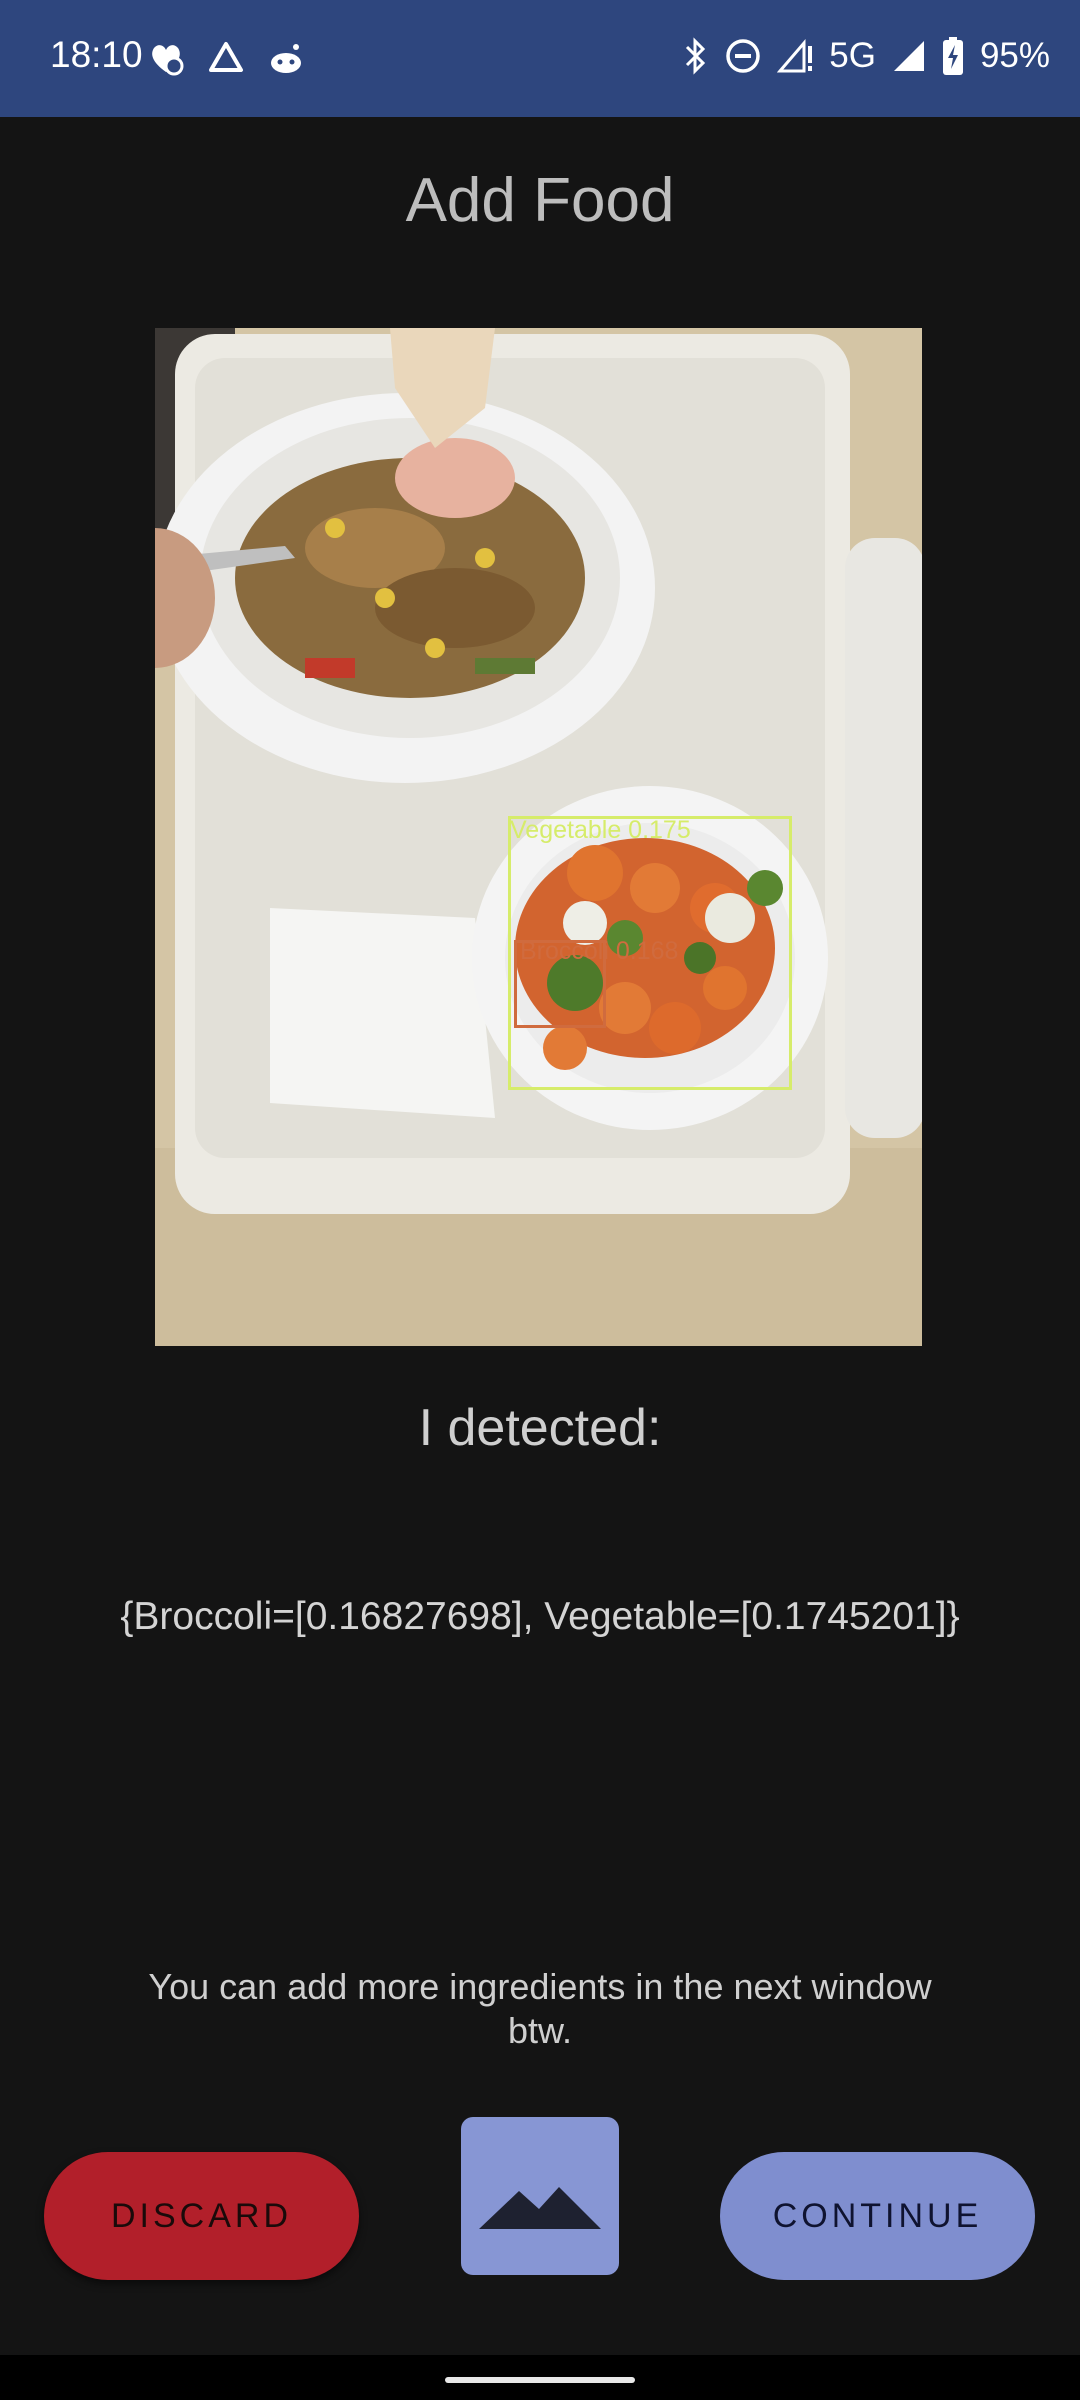  I want to click on reddit-icon, so click(286, 58).